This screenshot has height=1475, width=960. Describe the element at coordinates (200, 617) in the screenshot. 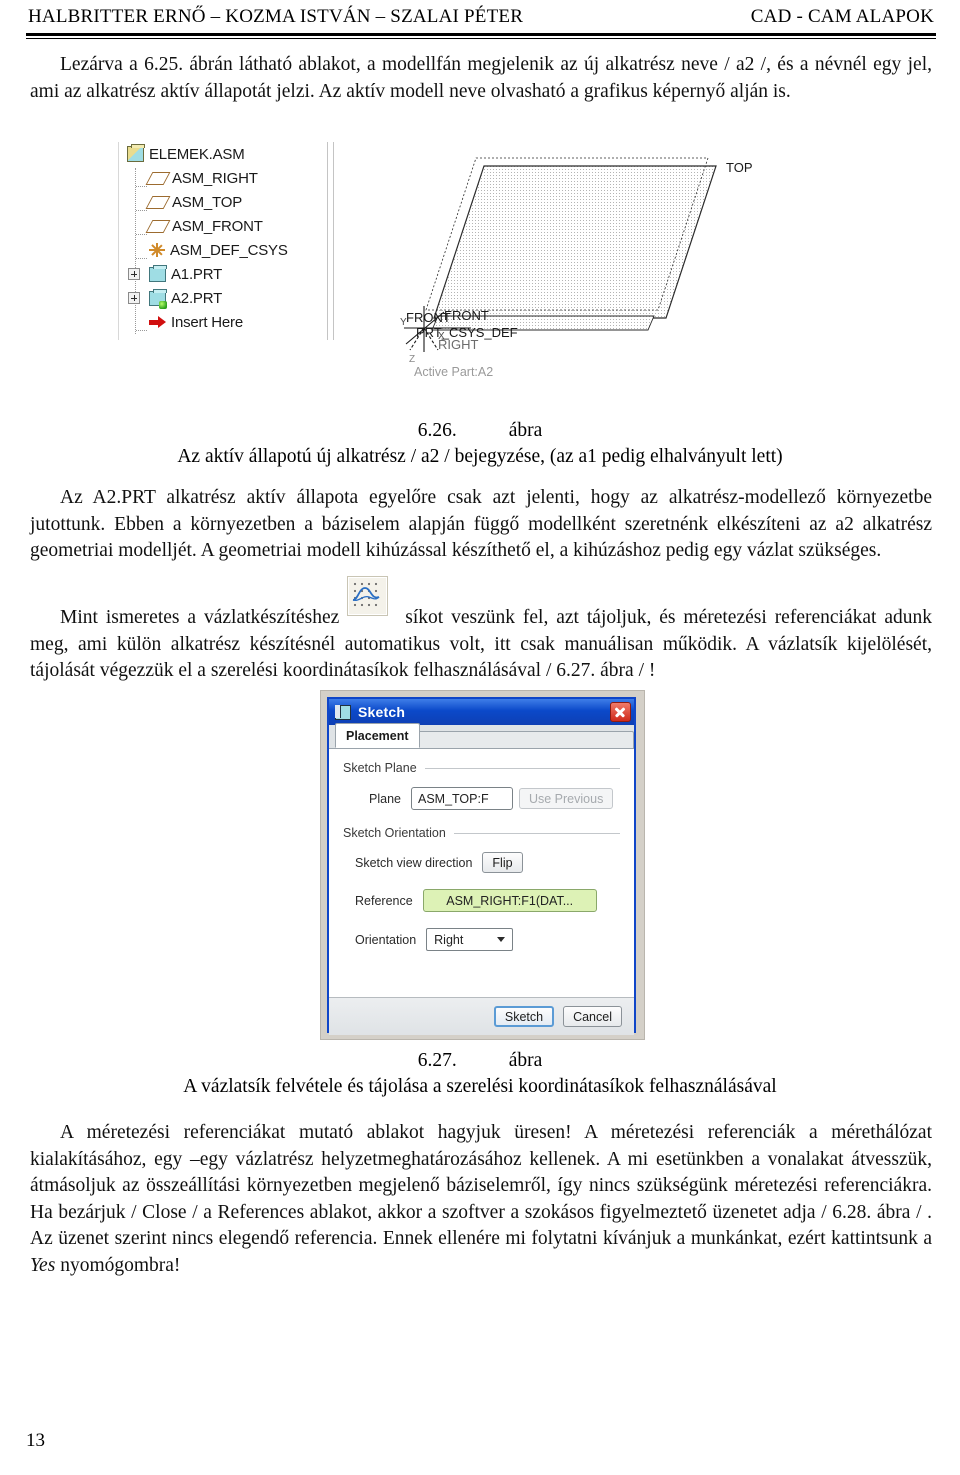

I see `paragraph-3-text-before-icon: Mint ismeretes a vázlatkészítéshez` at that location.